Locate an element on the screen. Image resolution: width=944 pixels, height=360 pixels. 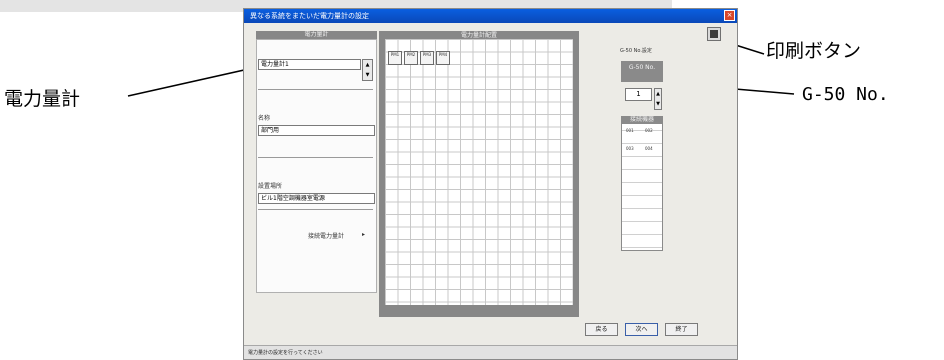
meter-spinner: ▲ ▼ is located at coordinates (367, 70).